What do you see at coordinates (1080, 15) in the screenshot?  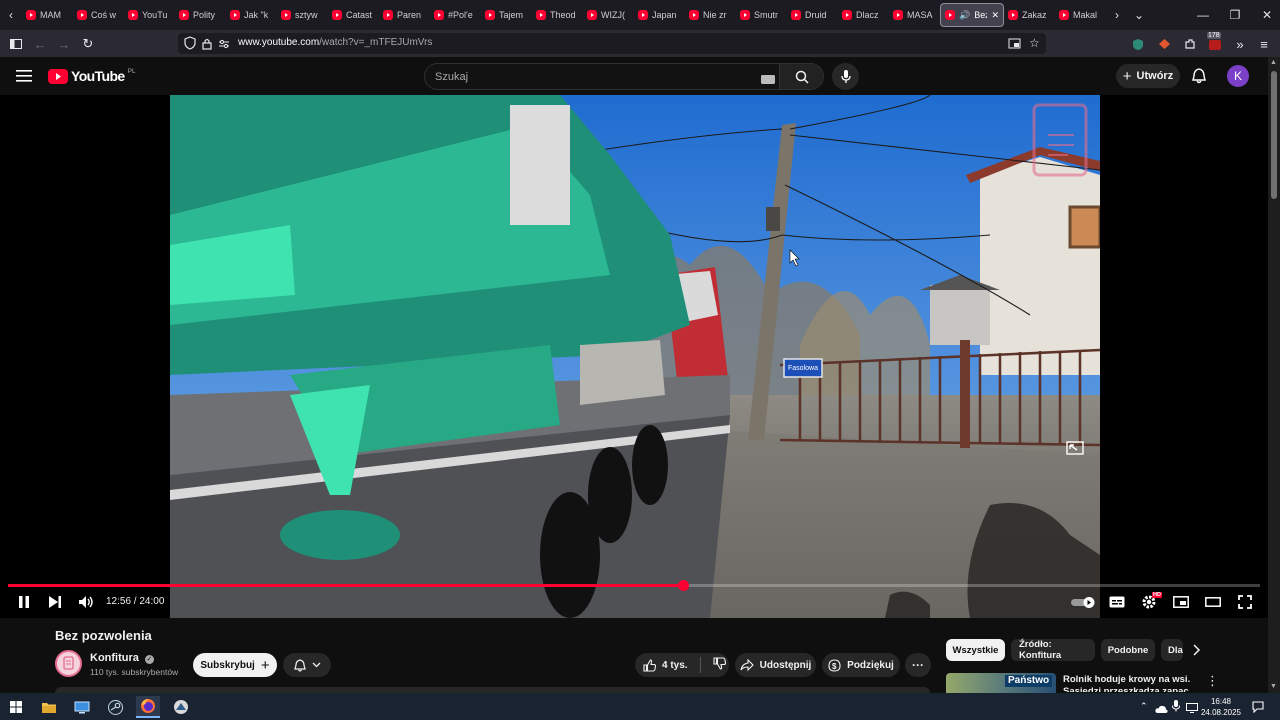 I see `browser-tab: Makal` at bounding box center [1080, 15].